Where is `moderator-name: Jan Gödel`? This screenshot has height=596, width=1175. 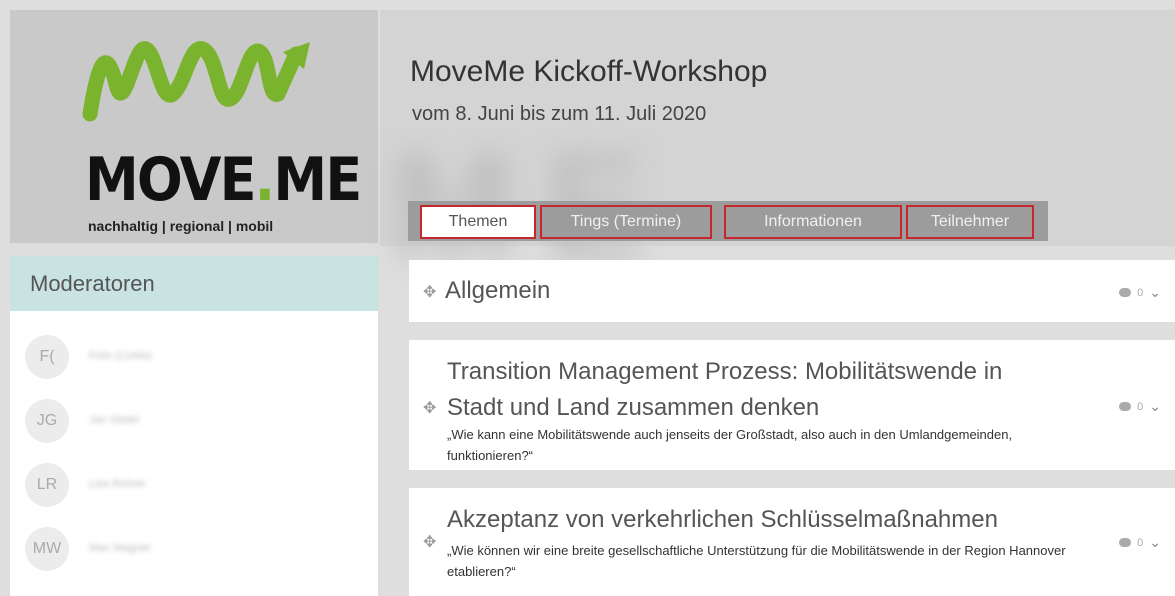 moderator-name: Jan Gödel is located at coordinates (114, 420).